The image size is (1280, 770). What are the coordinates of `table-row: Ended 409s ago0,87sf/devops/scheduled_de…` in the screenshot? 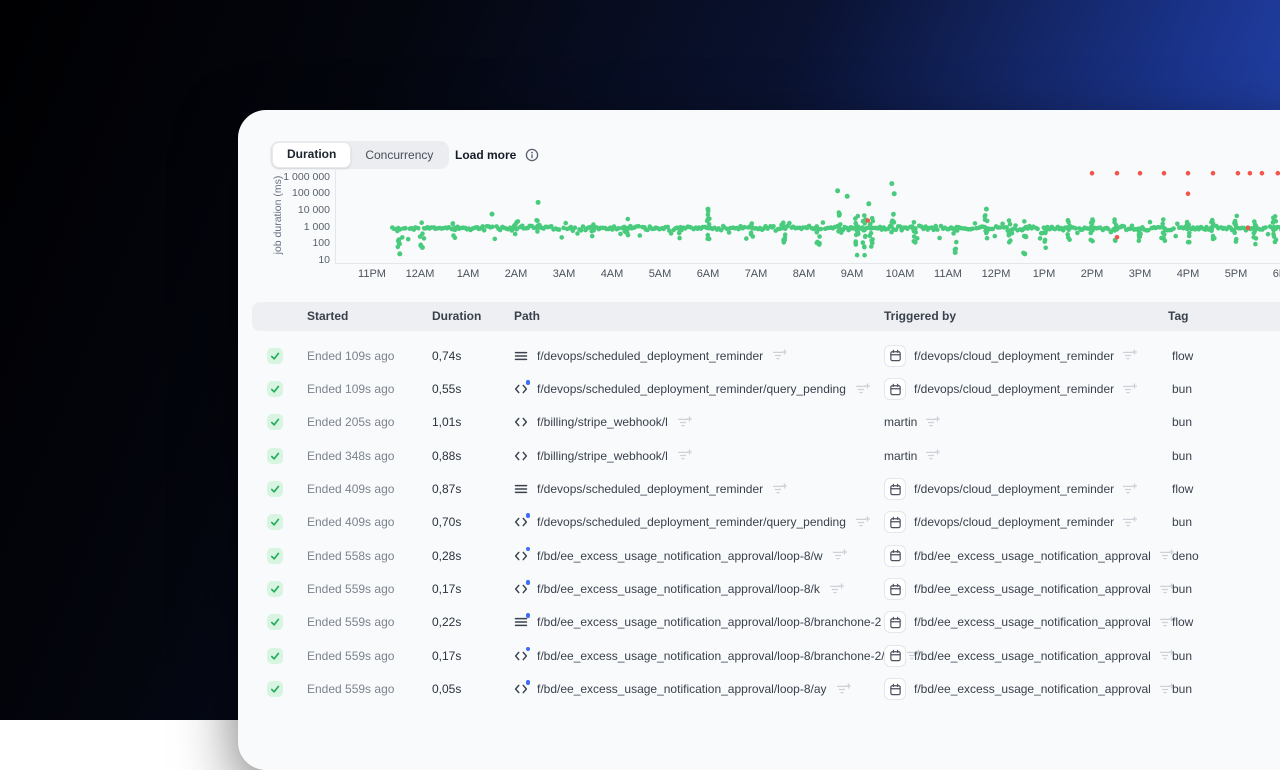 It's located at (759, 488).